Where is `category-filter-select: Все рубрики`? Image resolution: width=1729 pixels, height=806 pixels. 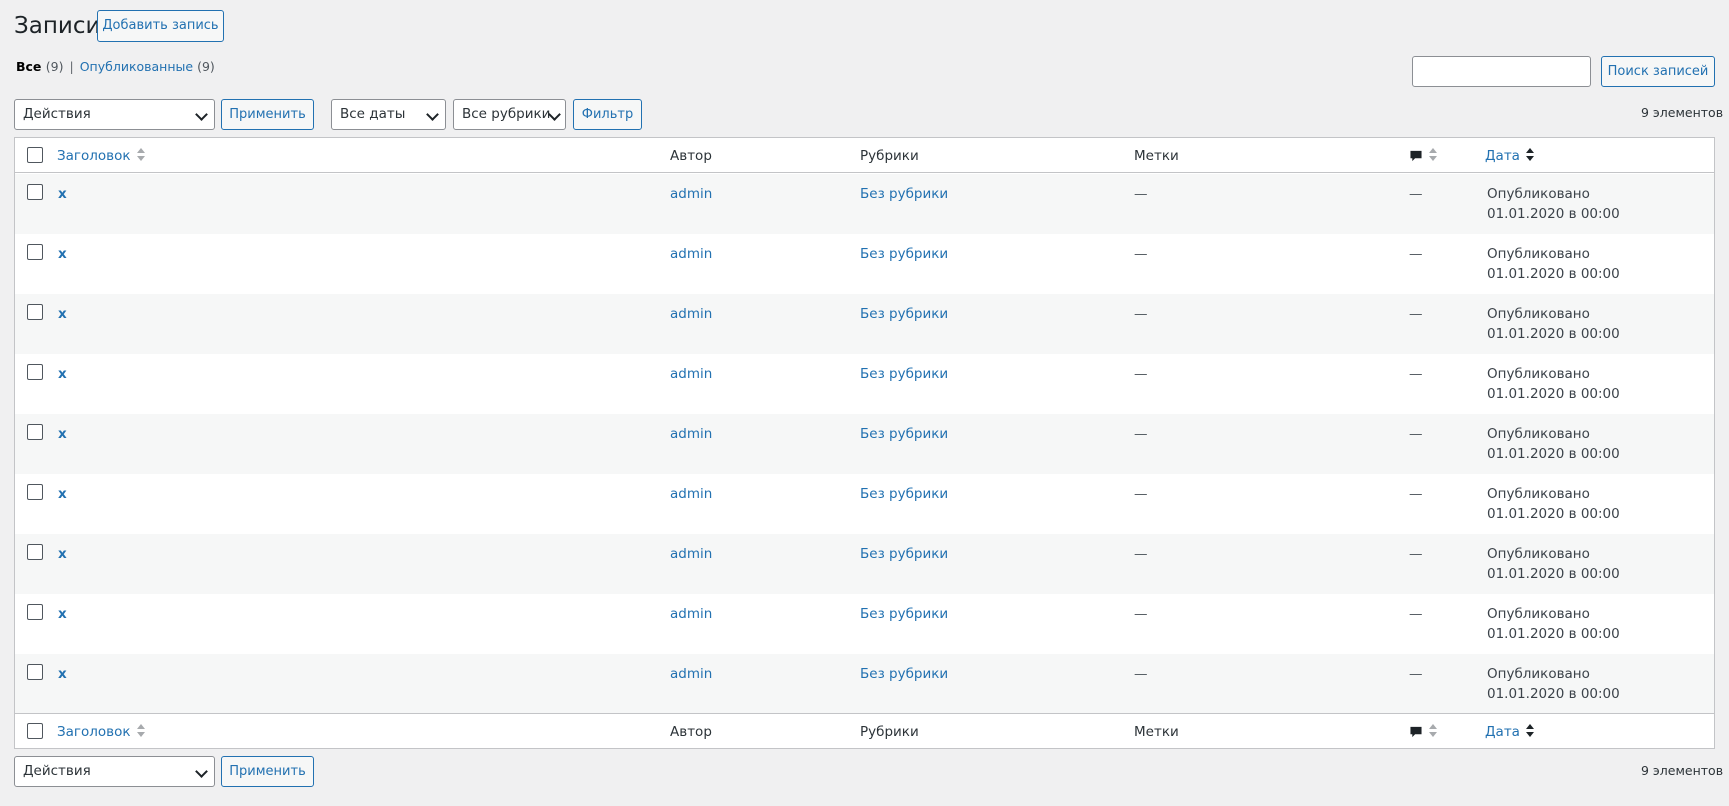 category-filter-select: Все рубрики is located at coordinates (509, 114).